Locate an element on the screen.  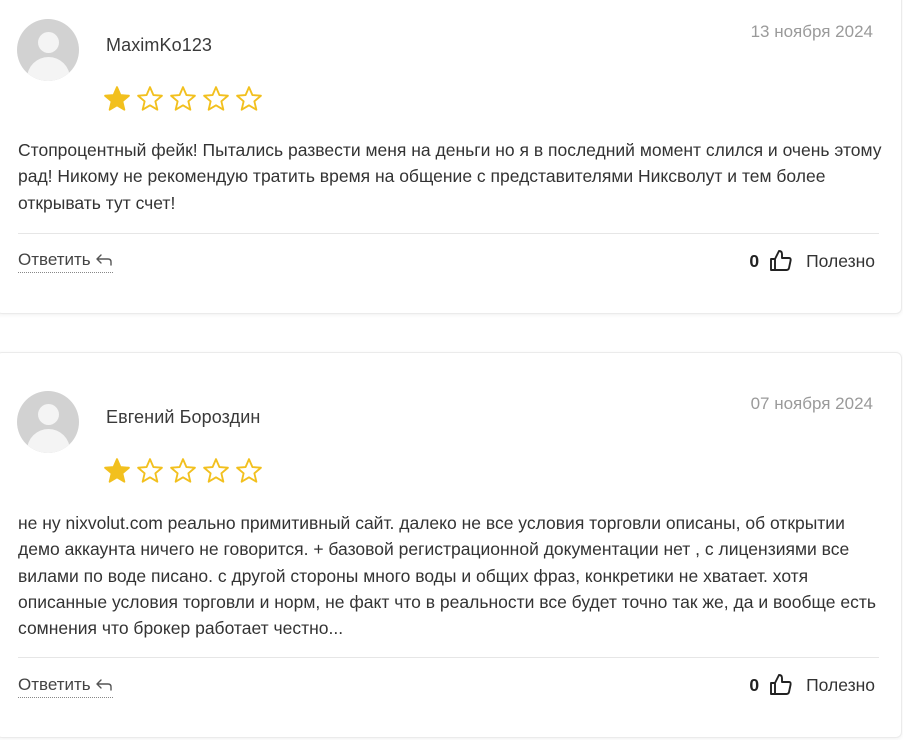
review-date: 07 ноября 2024 is located at coordinates (811, 403).